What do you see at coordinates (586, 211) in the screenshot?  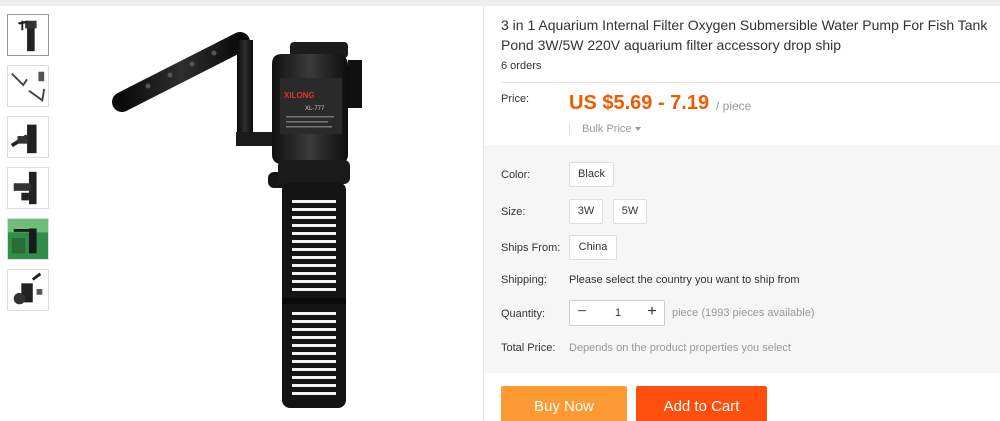 I see `size-option-3w: 3W` at bounding box center [586, 211].